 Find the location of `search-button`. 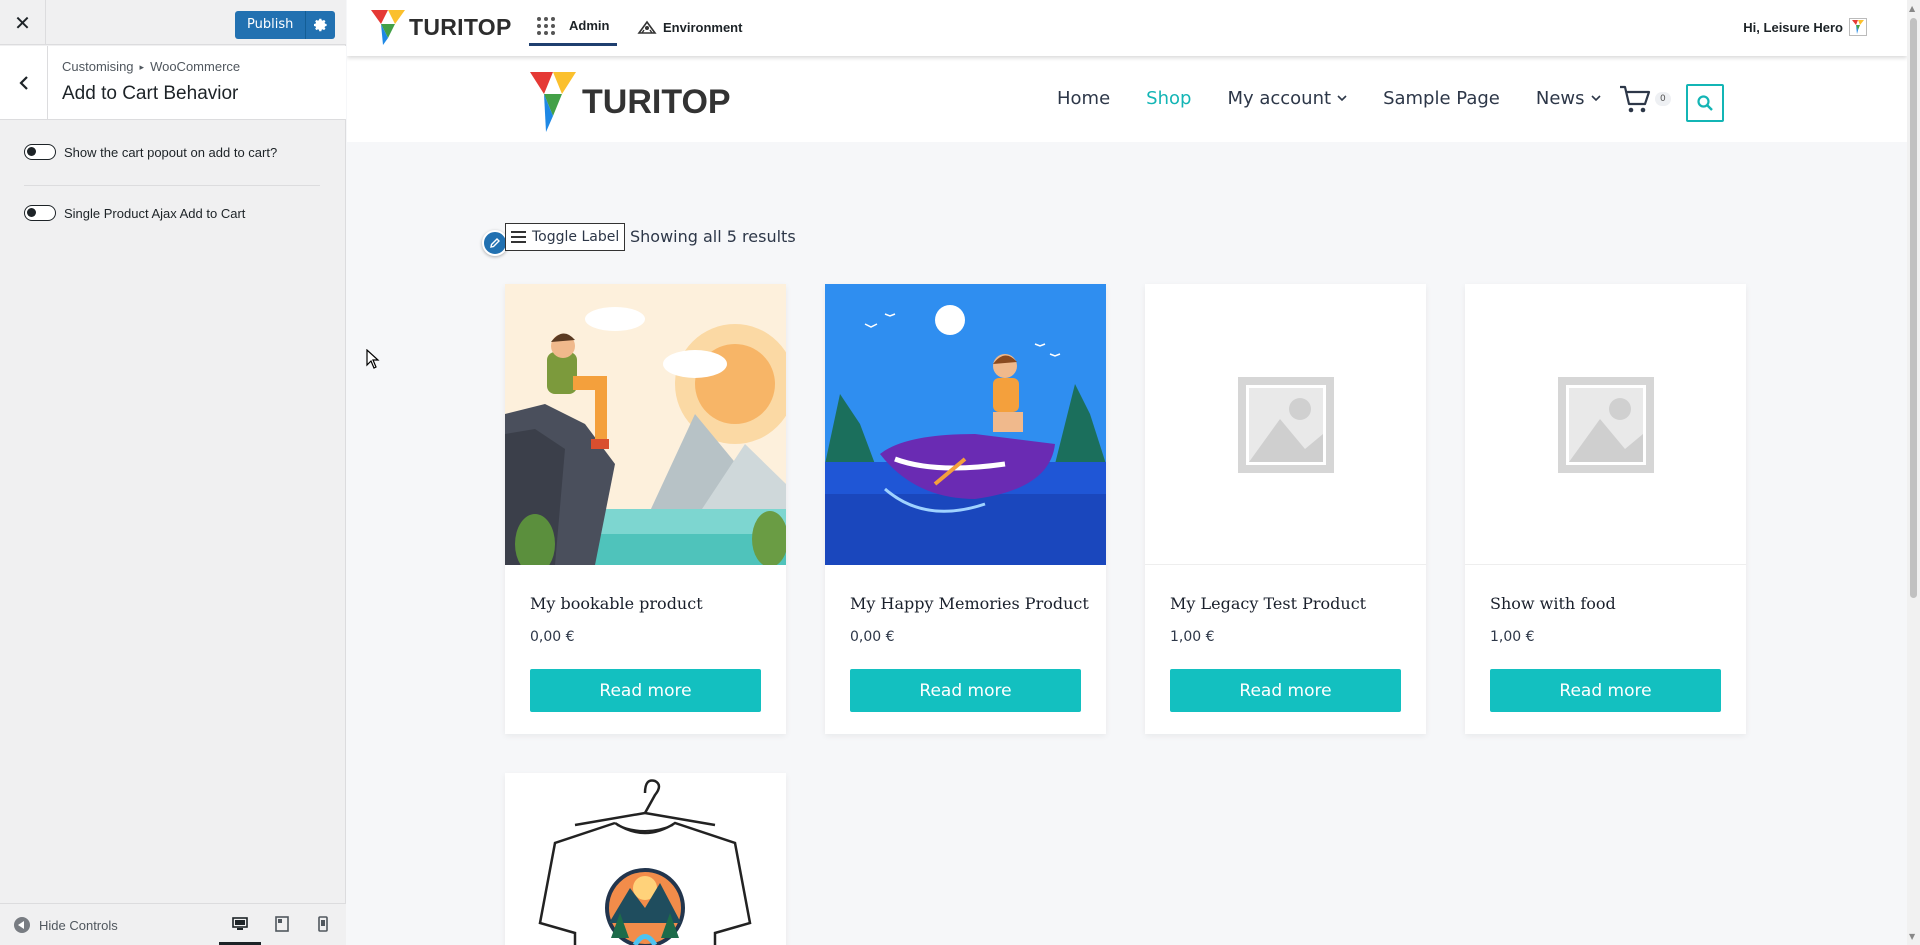

search-button is located at coordinates (1705, 103).